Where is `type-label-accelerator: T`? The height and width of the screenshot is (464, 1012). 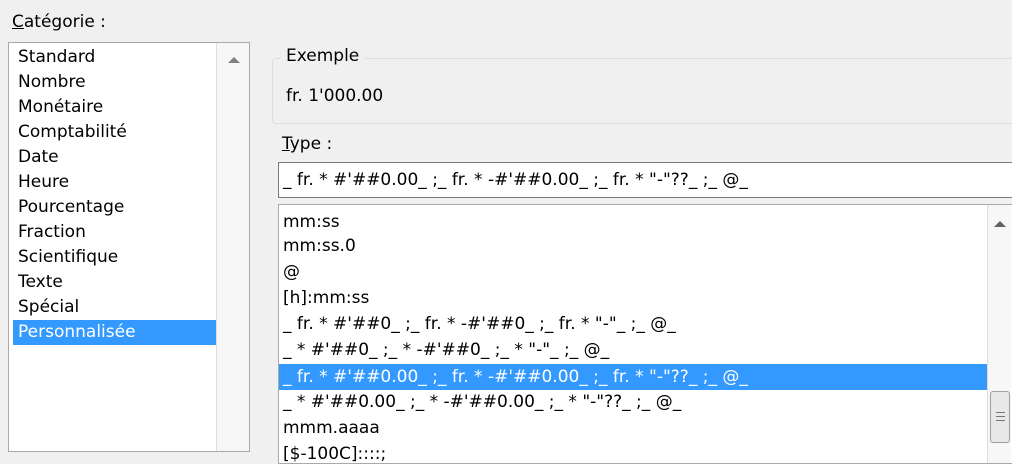 type-label-accelerator: T is located at coordinates (286, 144).